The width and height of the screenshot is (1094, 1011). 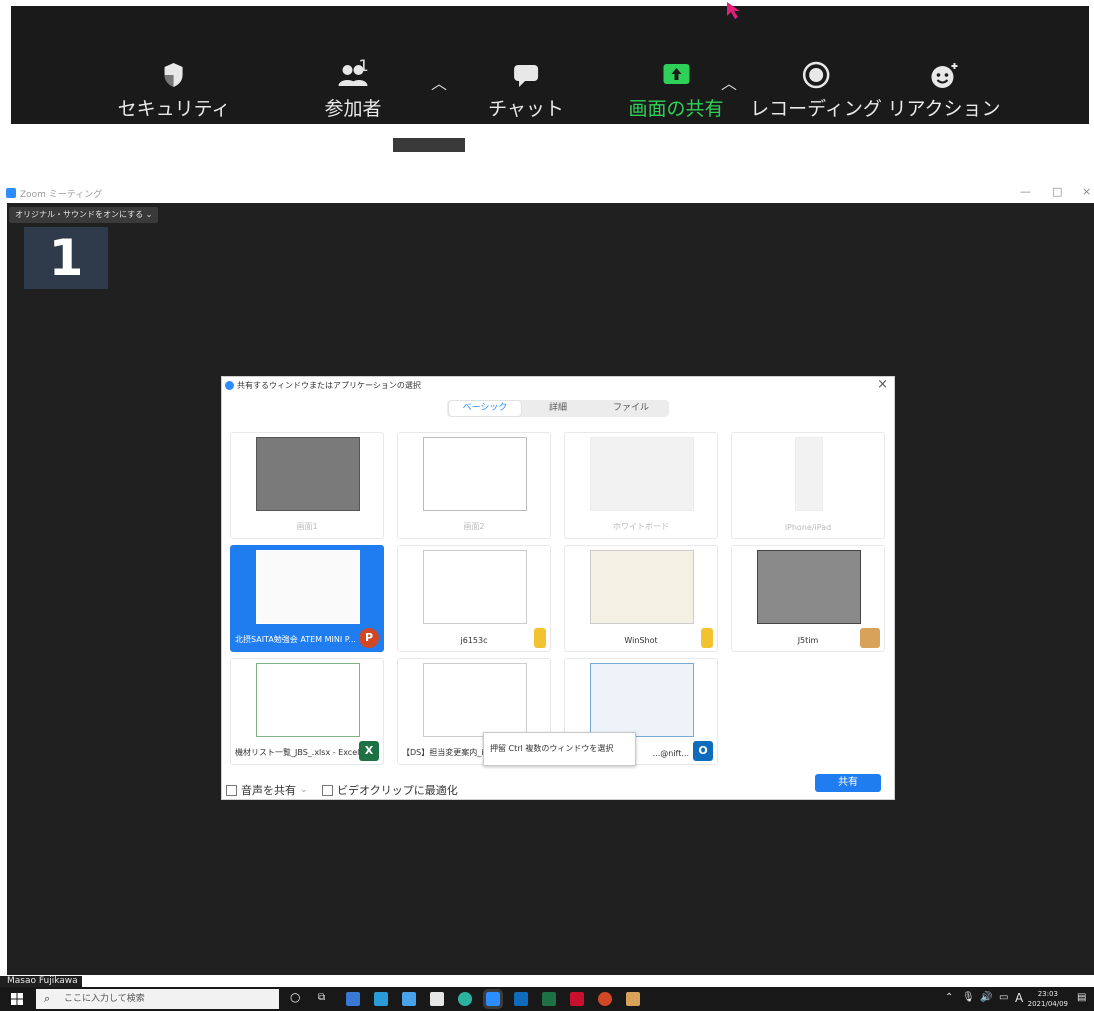 What do you see at coordinates (526, 76) in the screenshot?
I see `chat-icon` at bounding box center [526, 76].